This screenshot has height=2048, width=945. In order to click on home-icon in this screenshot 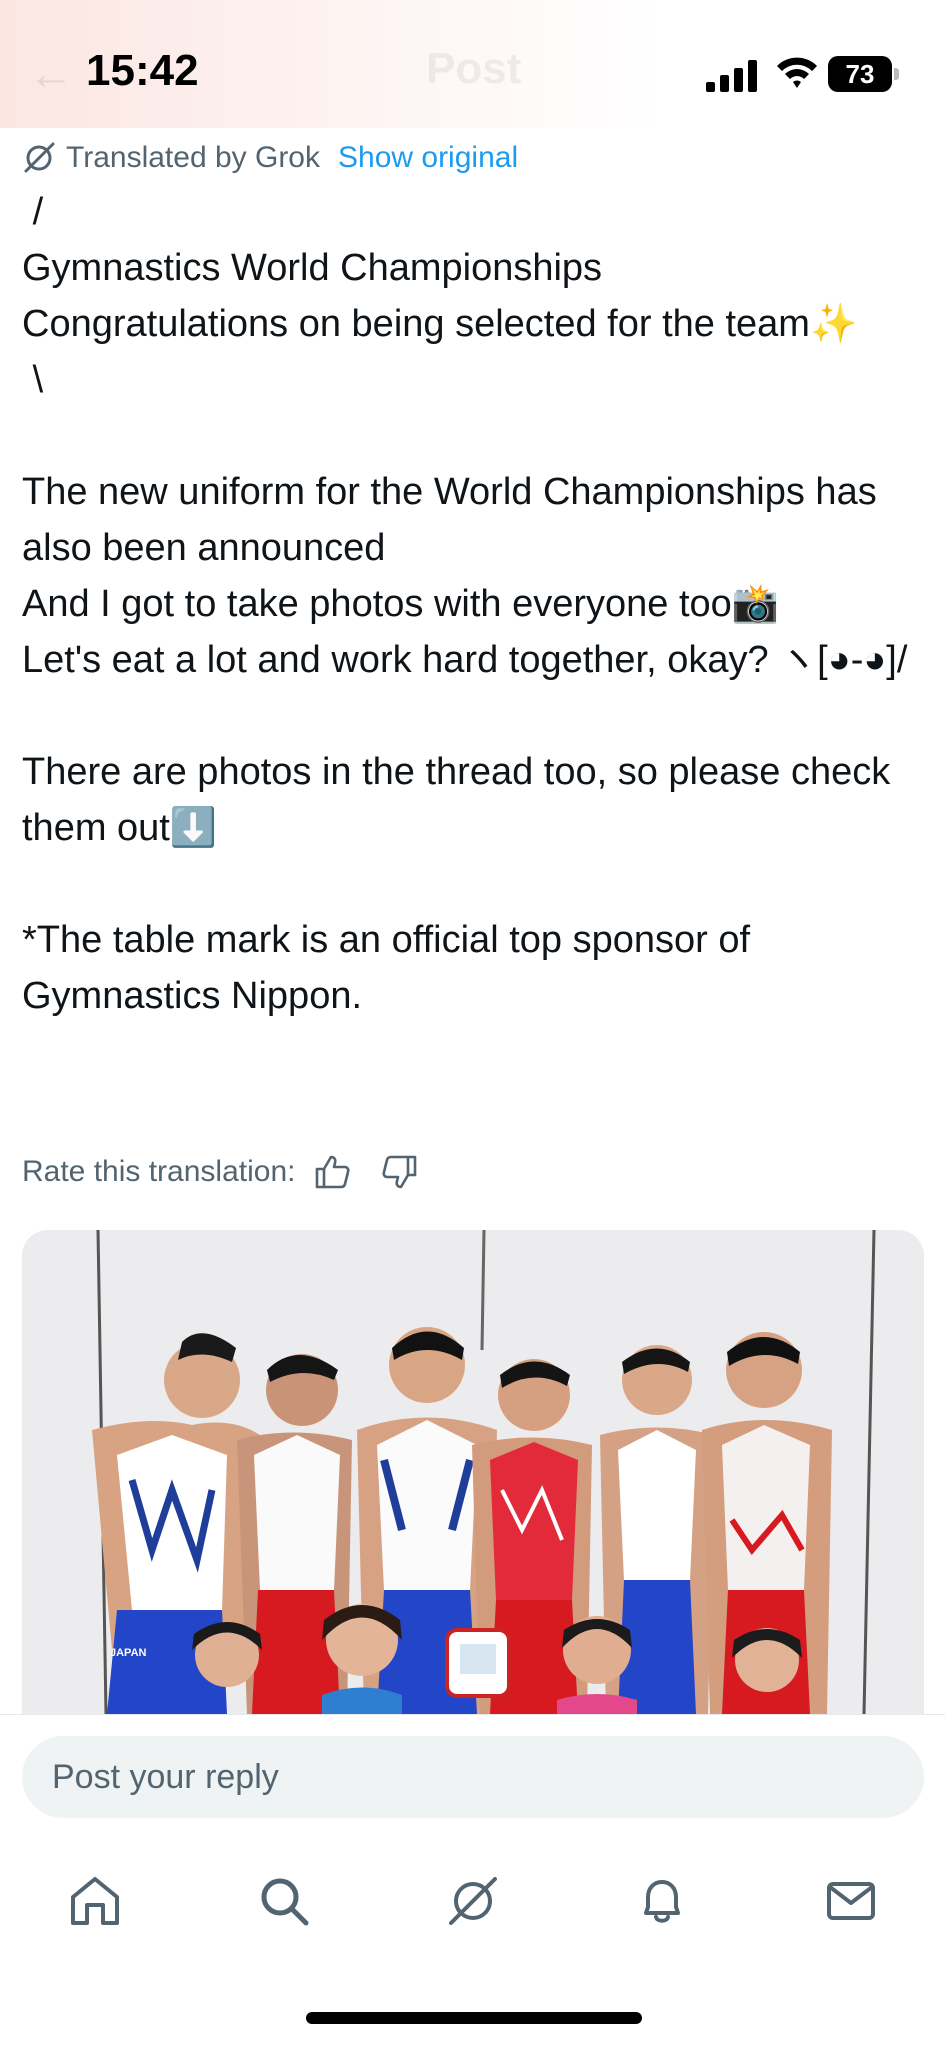, I will do `click(94, 1901)`.